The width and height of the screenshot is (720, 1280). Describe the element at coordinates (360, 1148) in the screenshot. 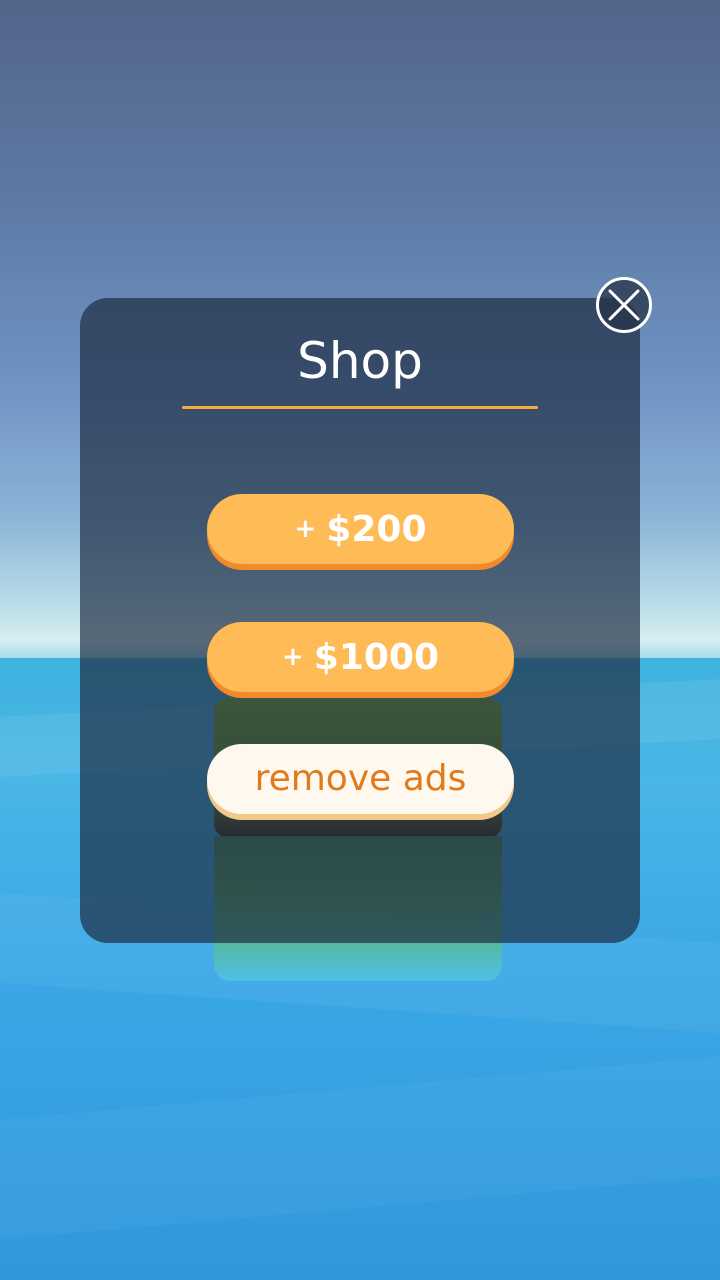

I see `sea-facet` at that location.